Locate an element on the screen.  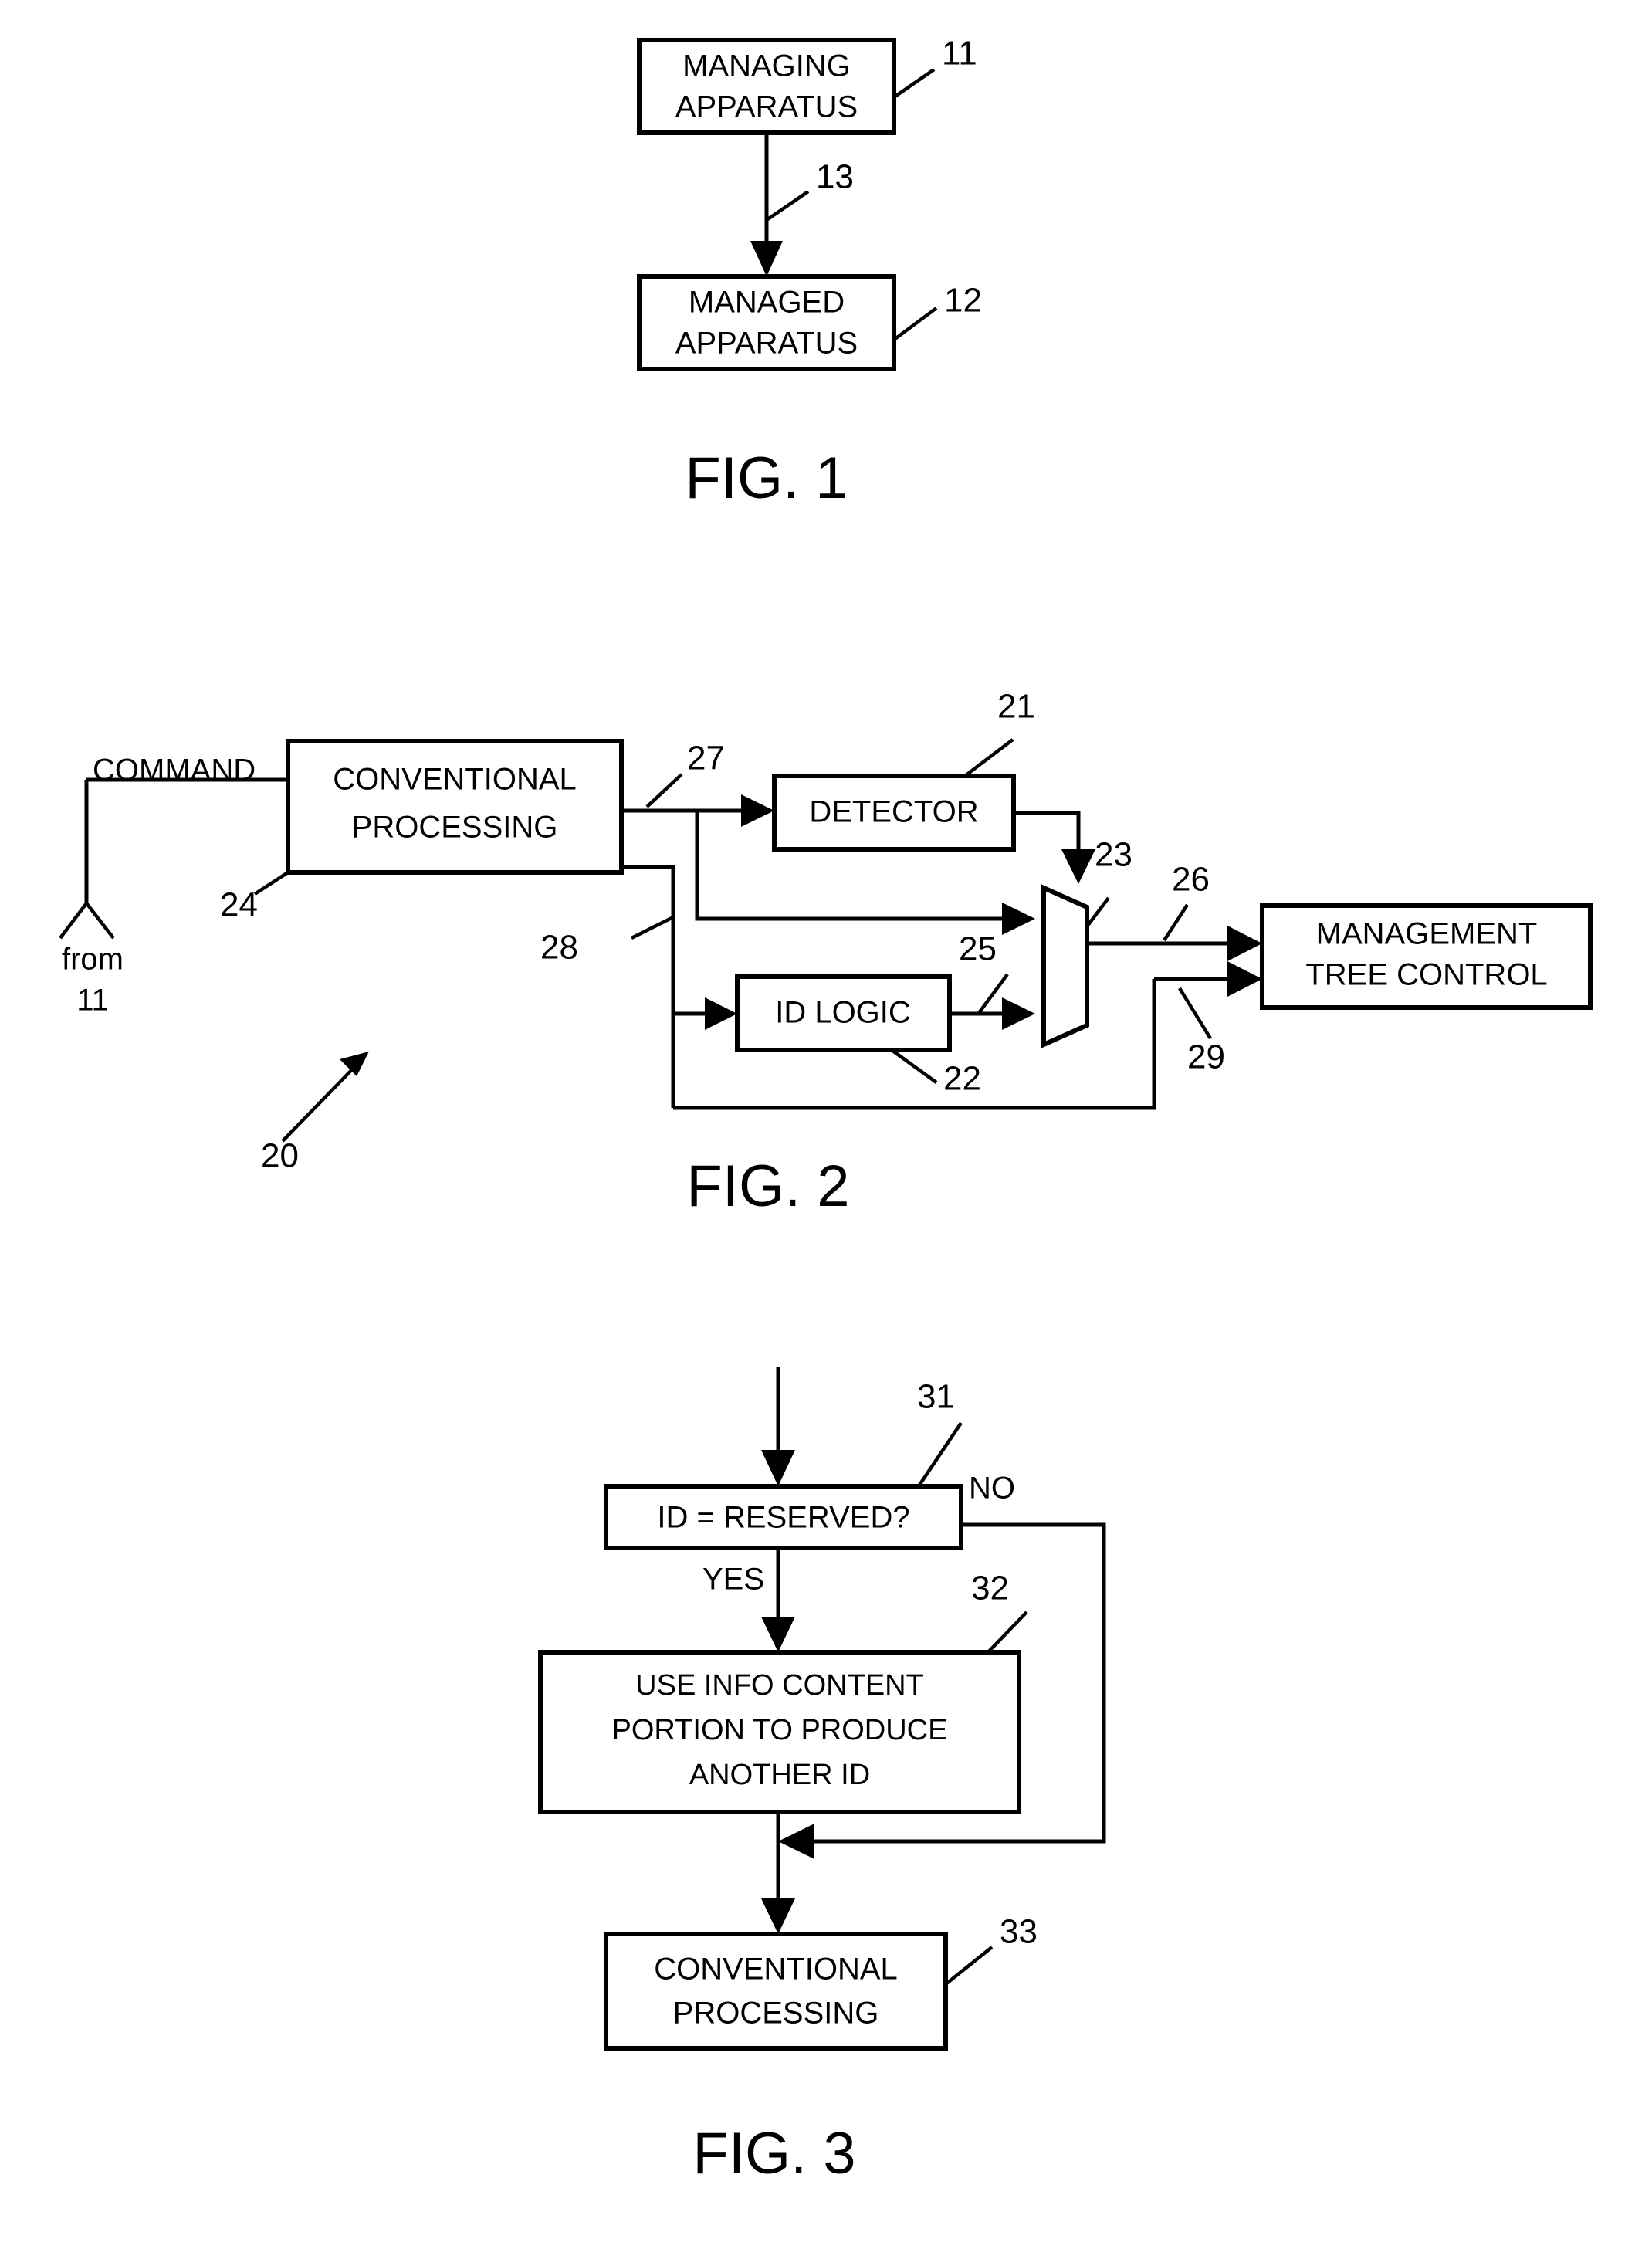
fig2-signal-26-arrowhead is located at coordinates (1244, 943).